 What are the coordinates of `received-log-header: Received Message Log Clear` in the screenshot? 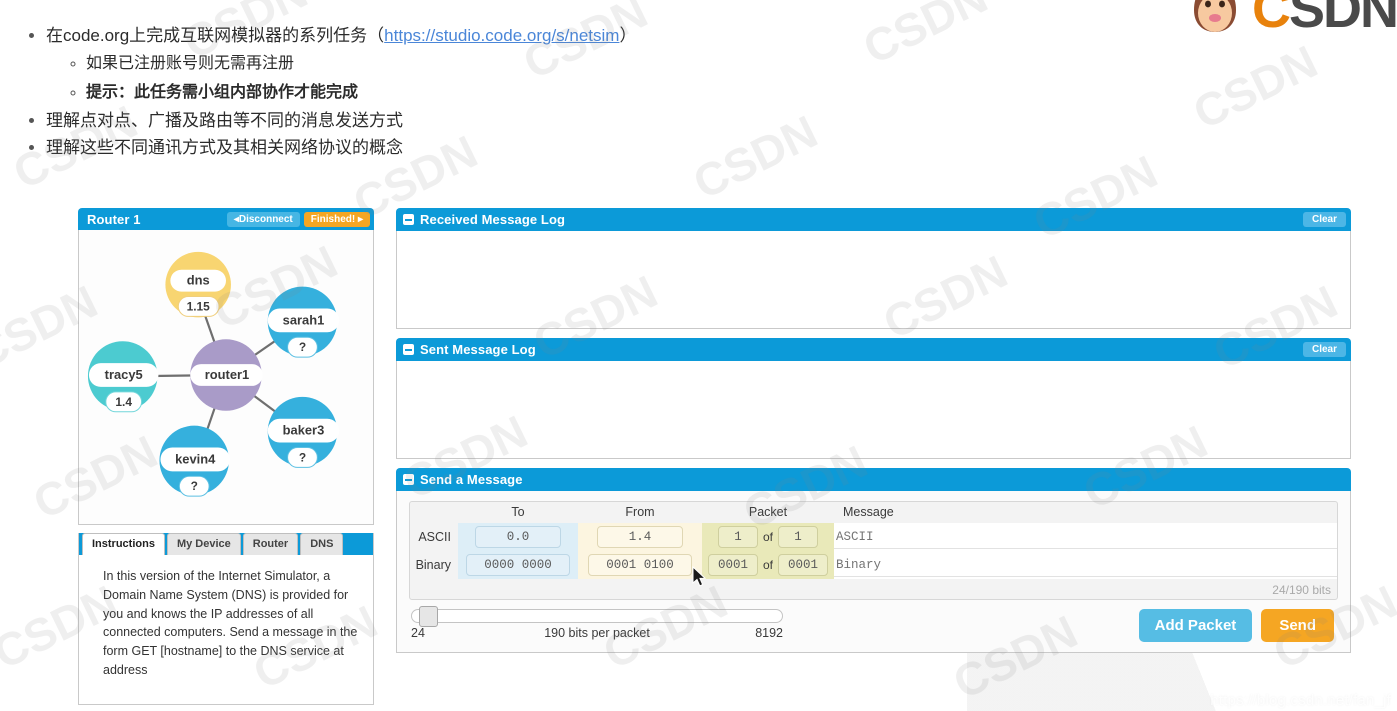 It's located at (873, 219).